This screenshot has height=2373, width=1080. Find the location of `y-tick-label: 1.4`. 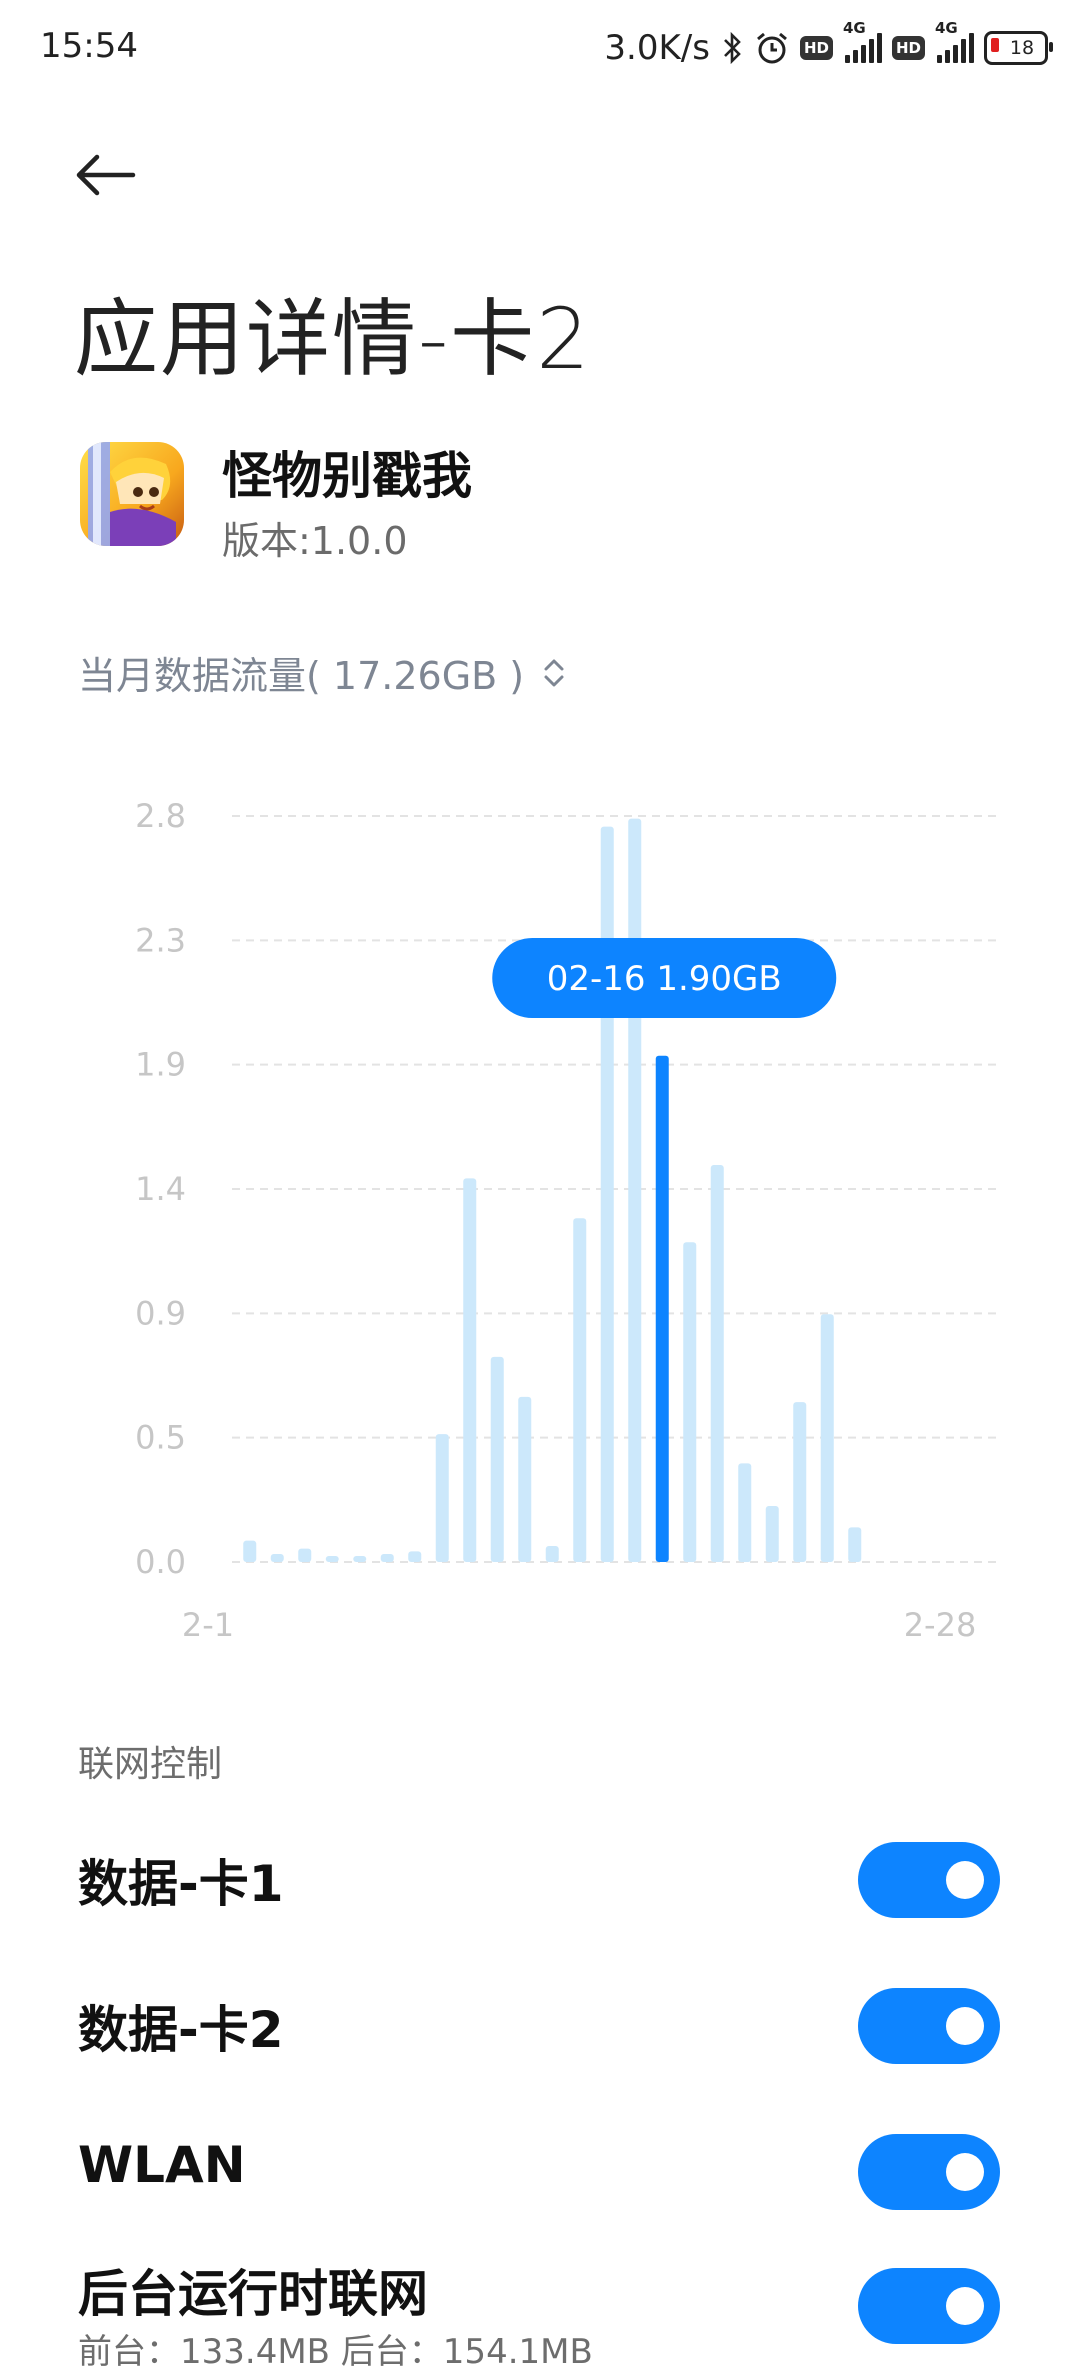

y-tick-label: 1.4 is located at coordinates (160, 1189).